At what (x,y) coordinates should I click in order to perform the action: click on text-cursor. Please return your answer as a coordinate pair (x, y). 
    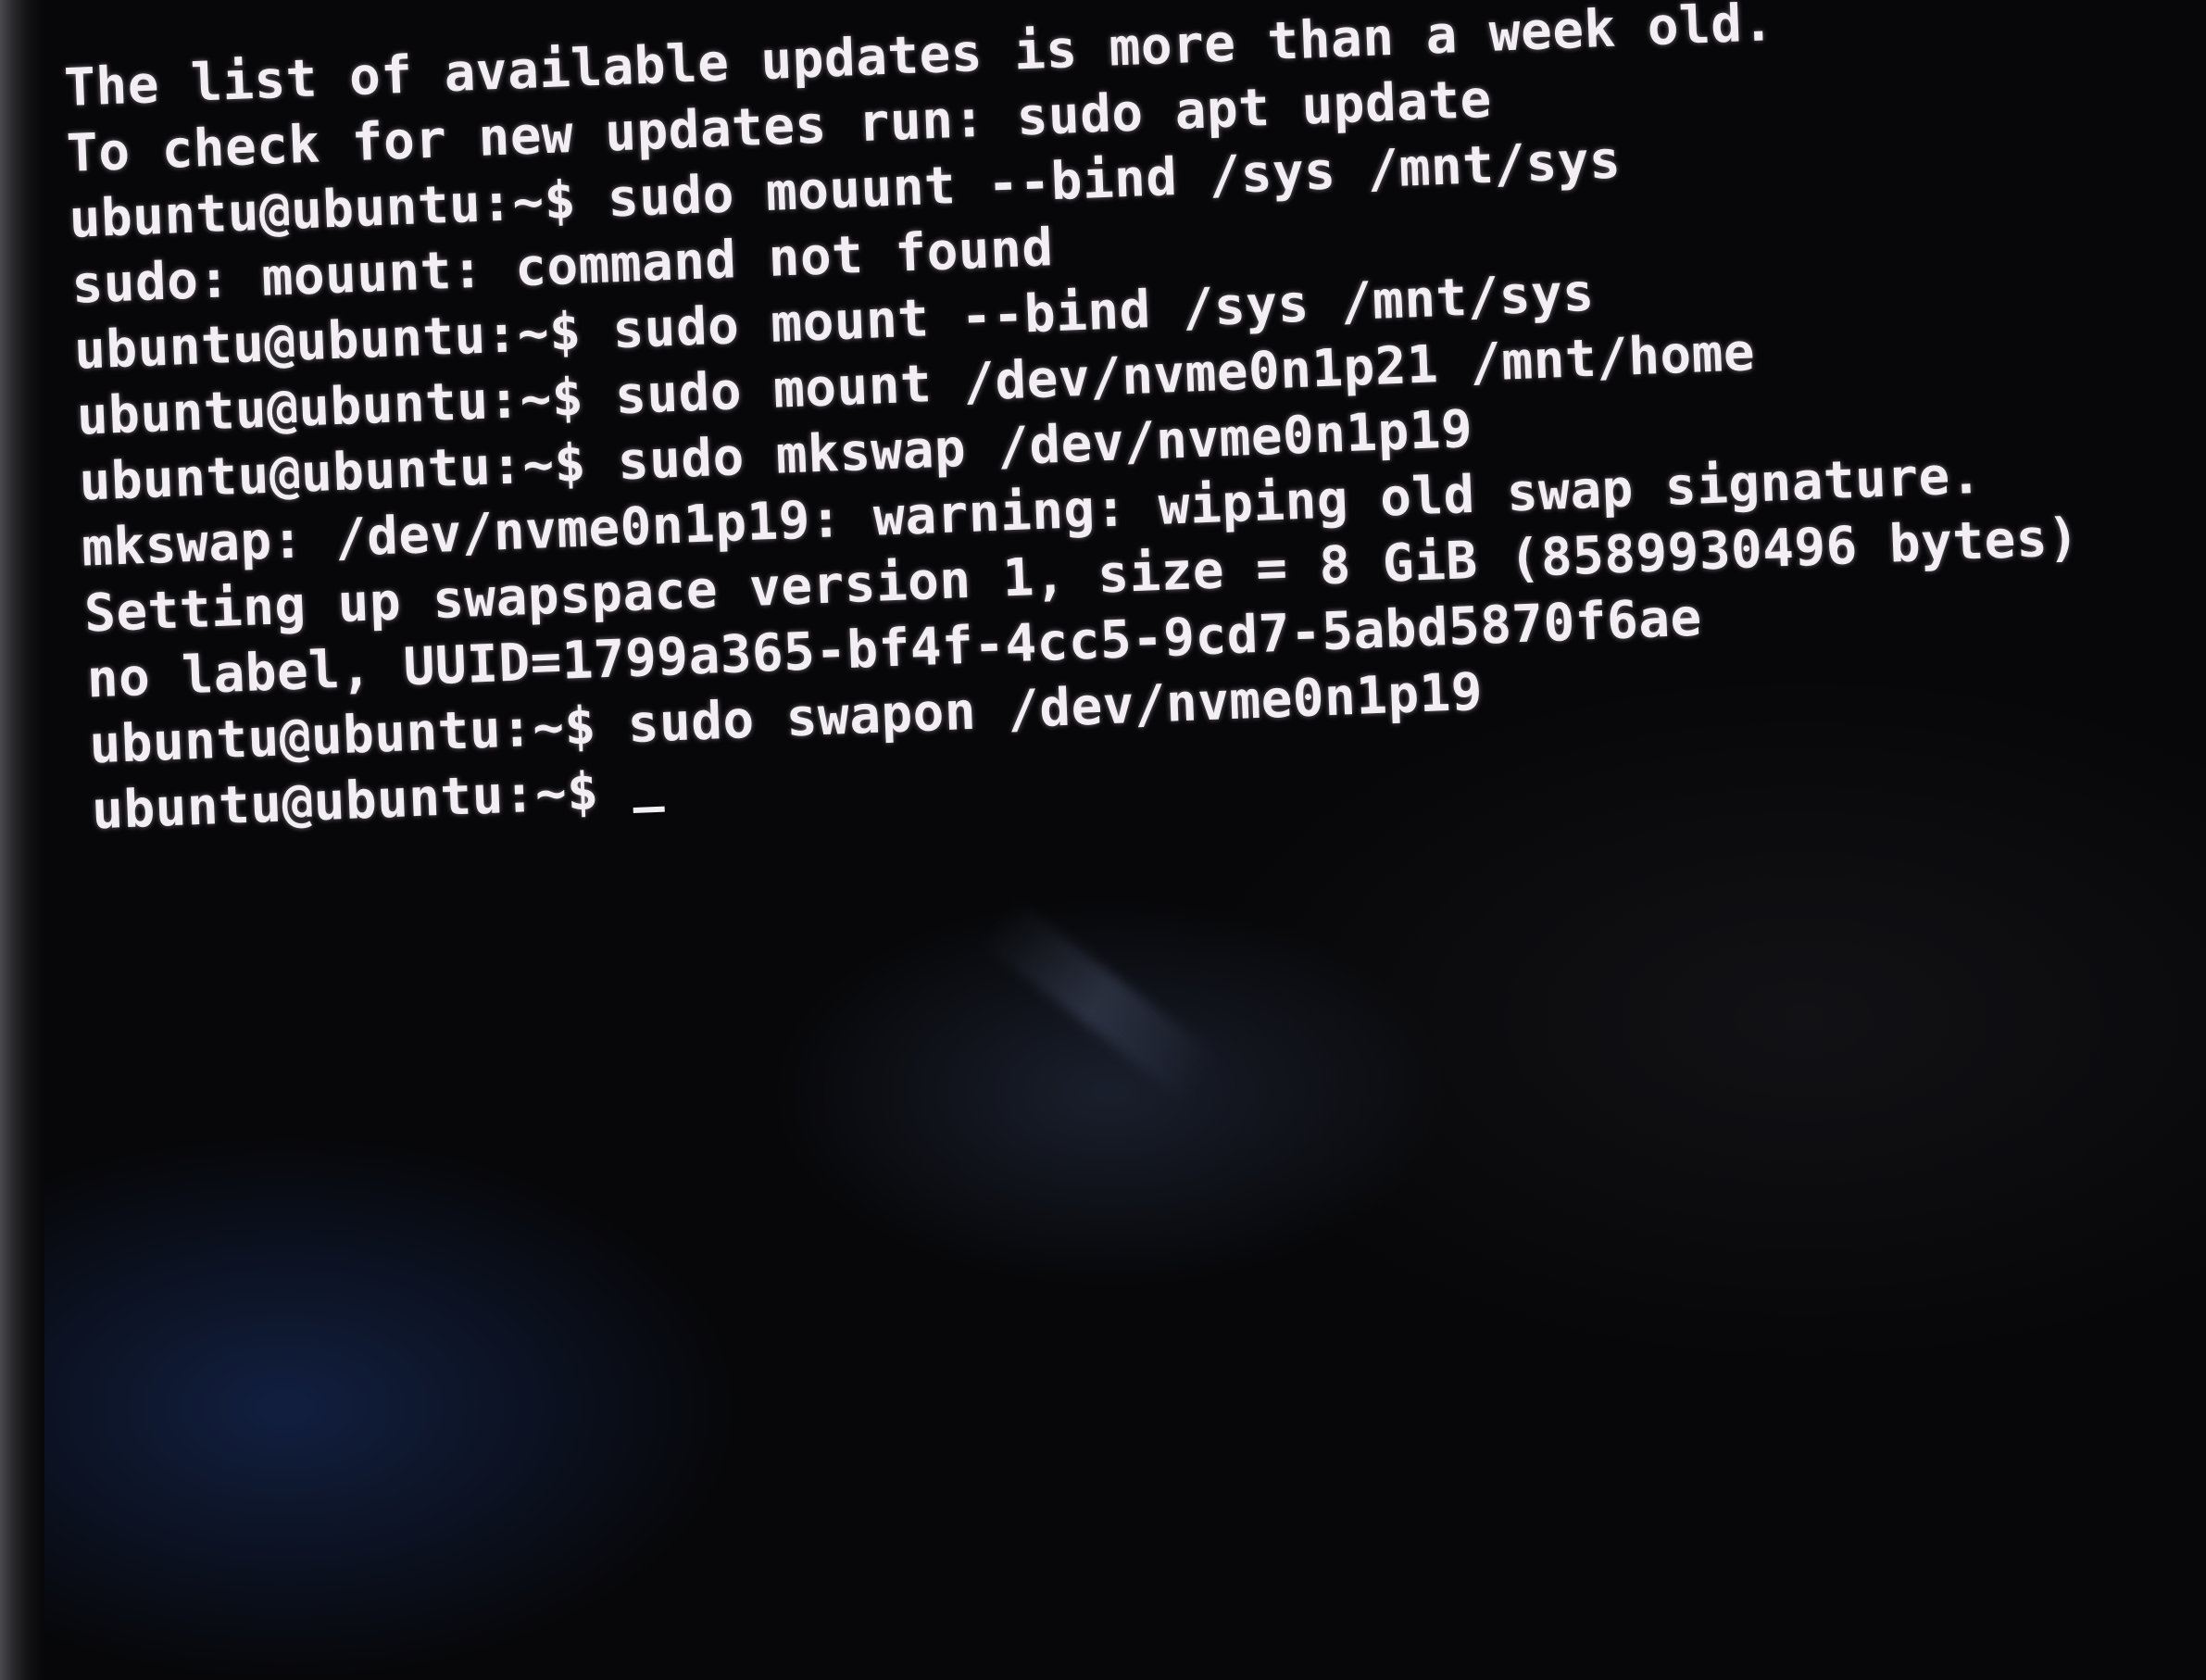
    Looking at the image, I should click on (649, 809).